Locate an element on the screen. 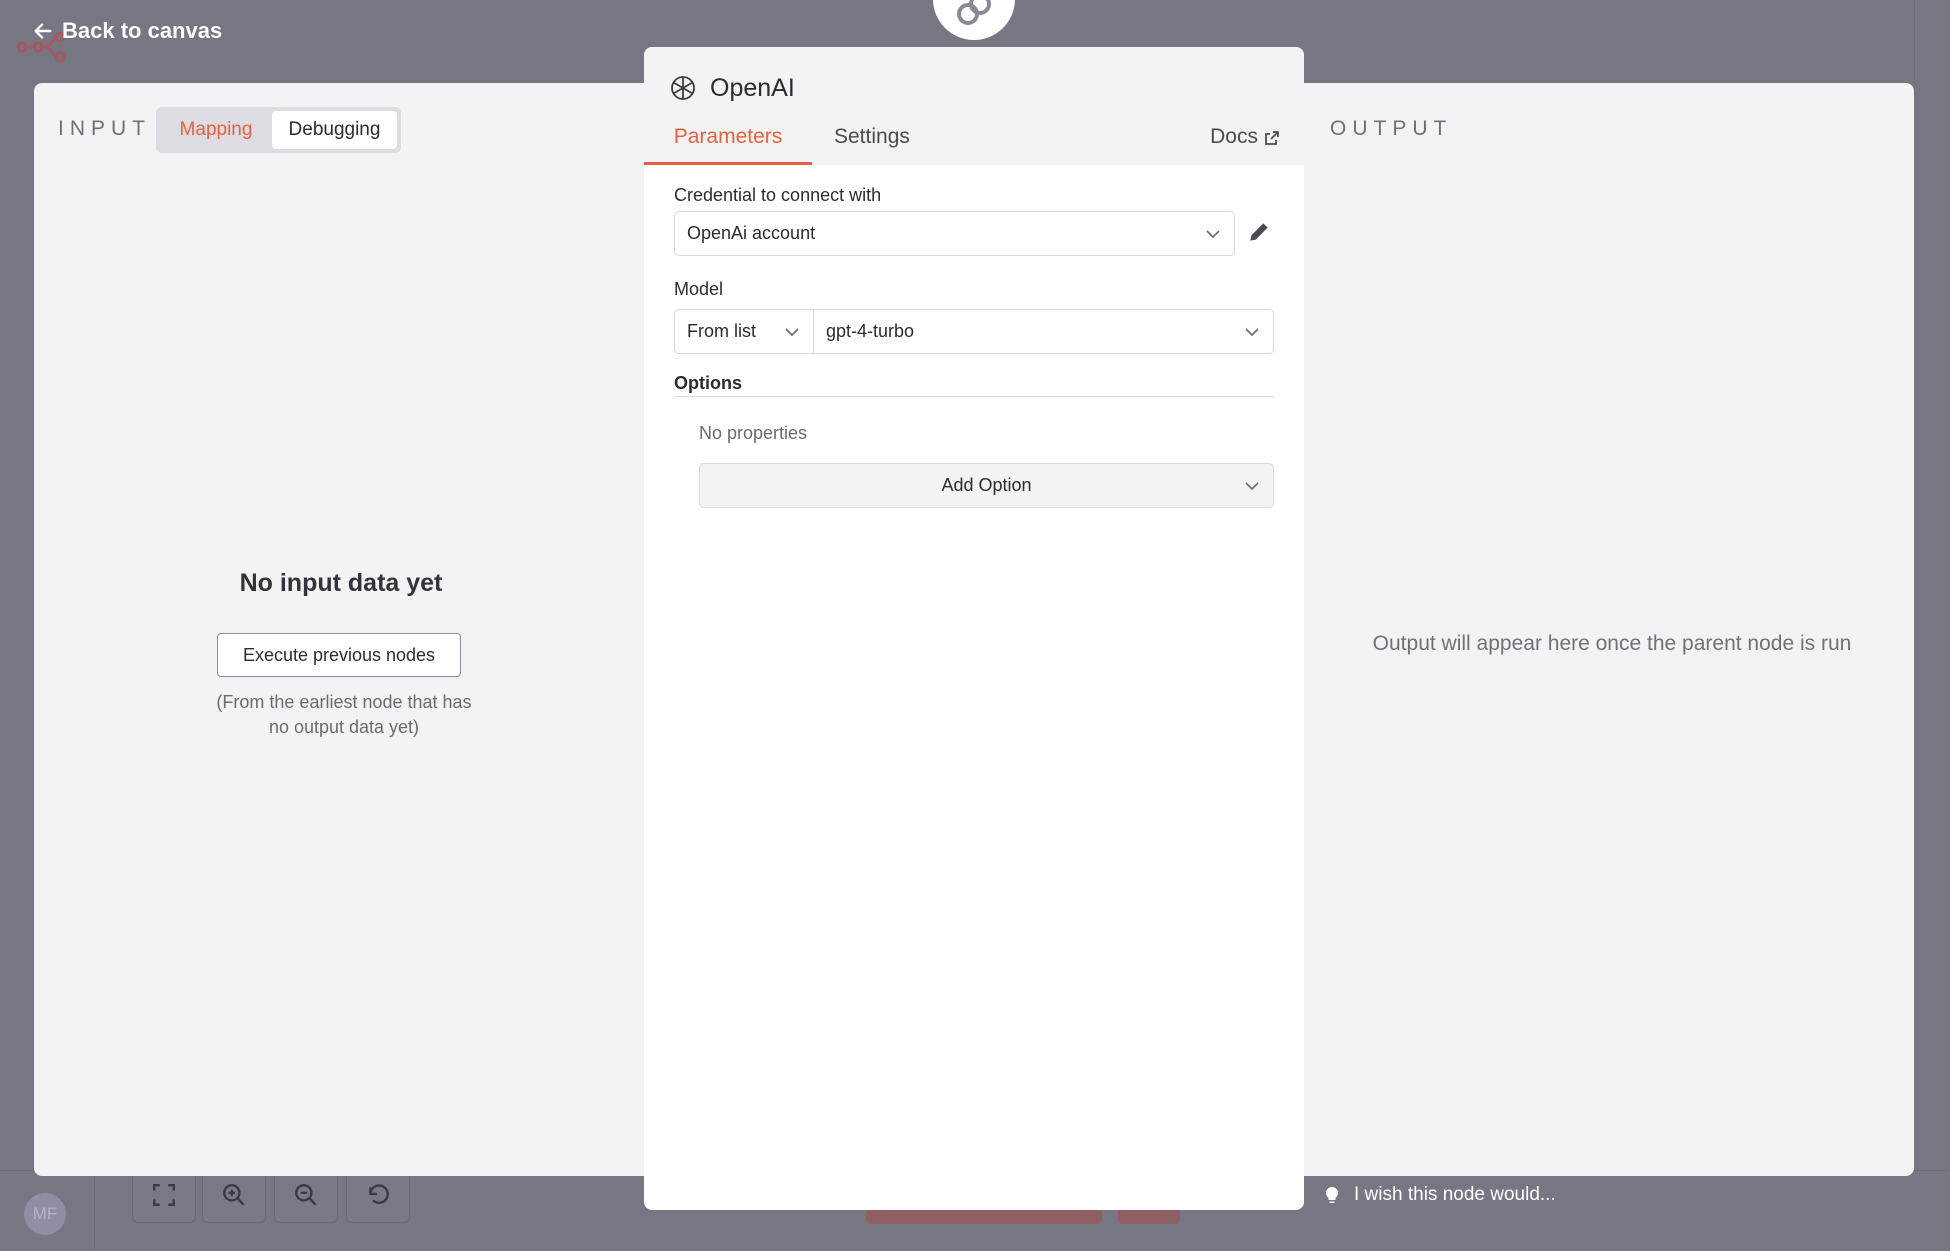  docs-label: Docs is located at coordinates (1234, 136).